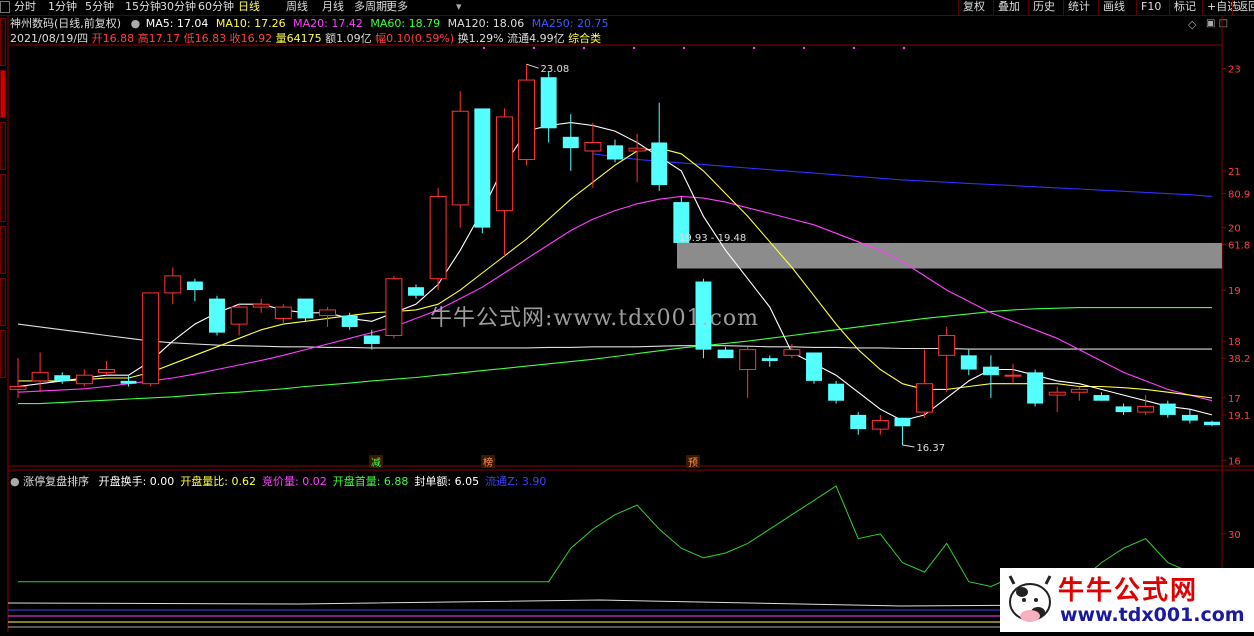 The image size is (1254, 636). Describe the element at coordinates (693, 463) in the screenshot. I see `flag-label: 预` at that location.